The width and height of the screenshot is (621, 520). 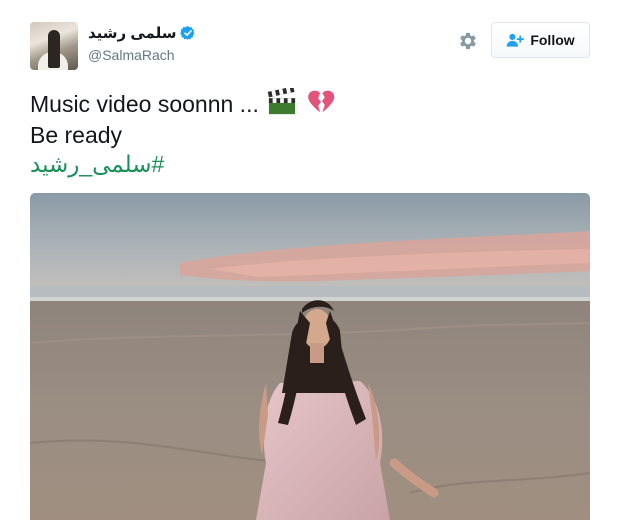 What do you see at coordinates (320, 101) in the screenshot?
I see `broken-heart-emoji` at bounding box center [320, 101].